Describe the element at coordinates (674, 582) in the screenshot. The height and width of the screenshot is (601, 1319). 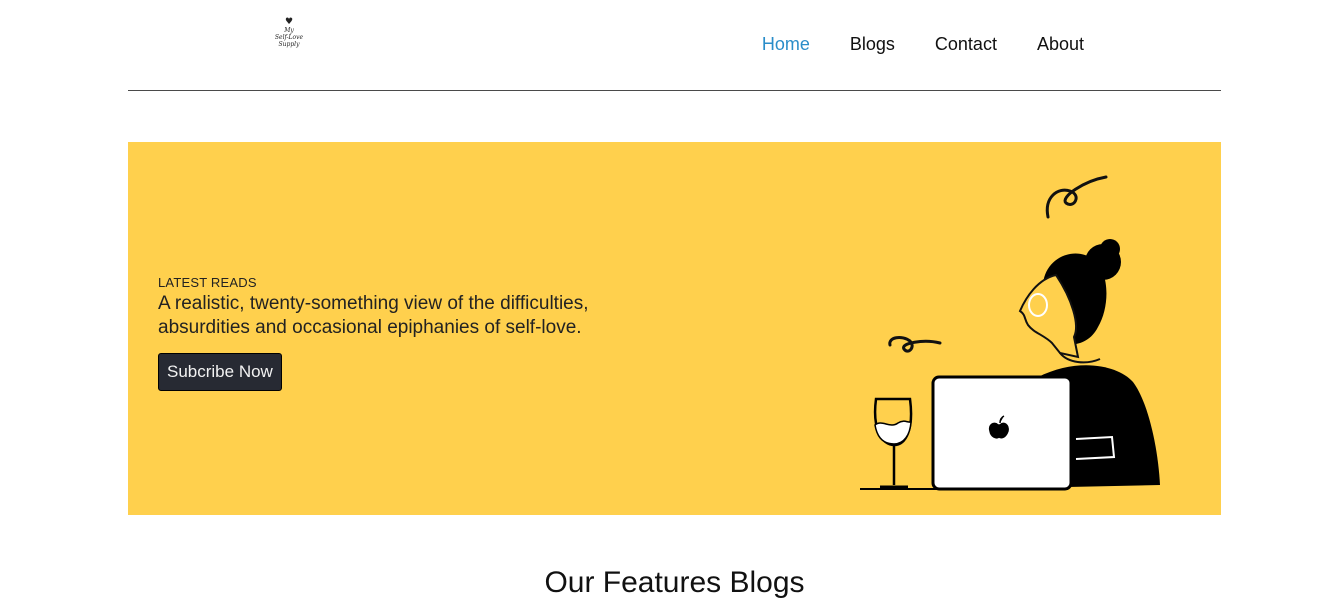
I see `features-section-title: Our Features Blogs` at that location.